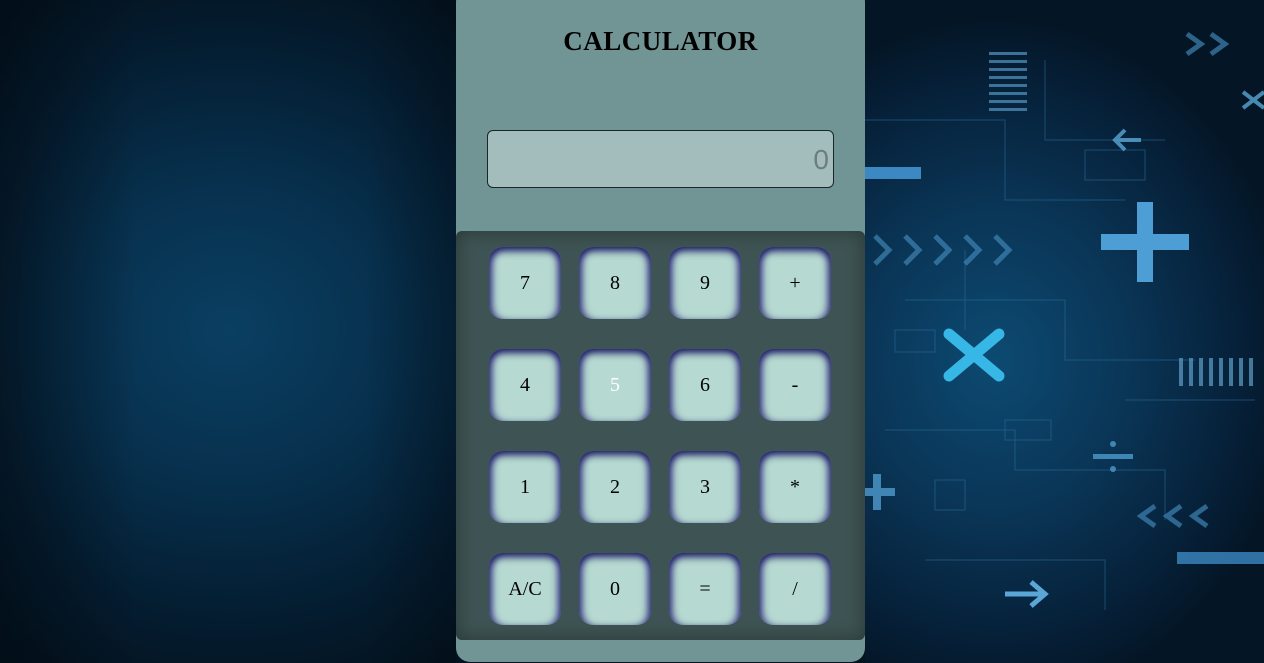  Describe the element at coordinates (705, 487) in the screenshot. I see `key-3: 3` at that location.